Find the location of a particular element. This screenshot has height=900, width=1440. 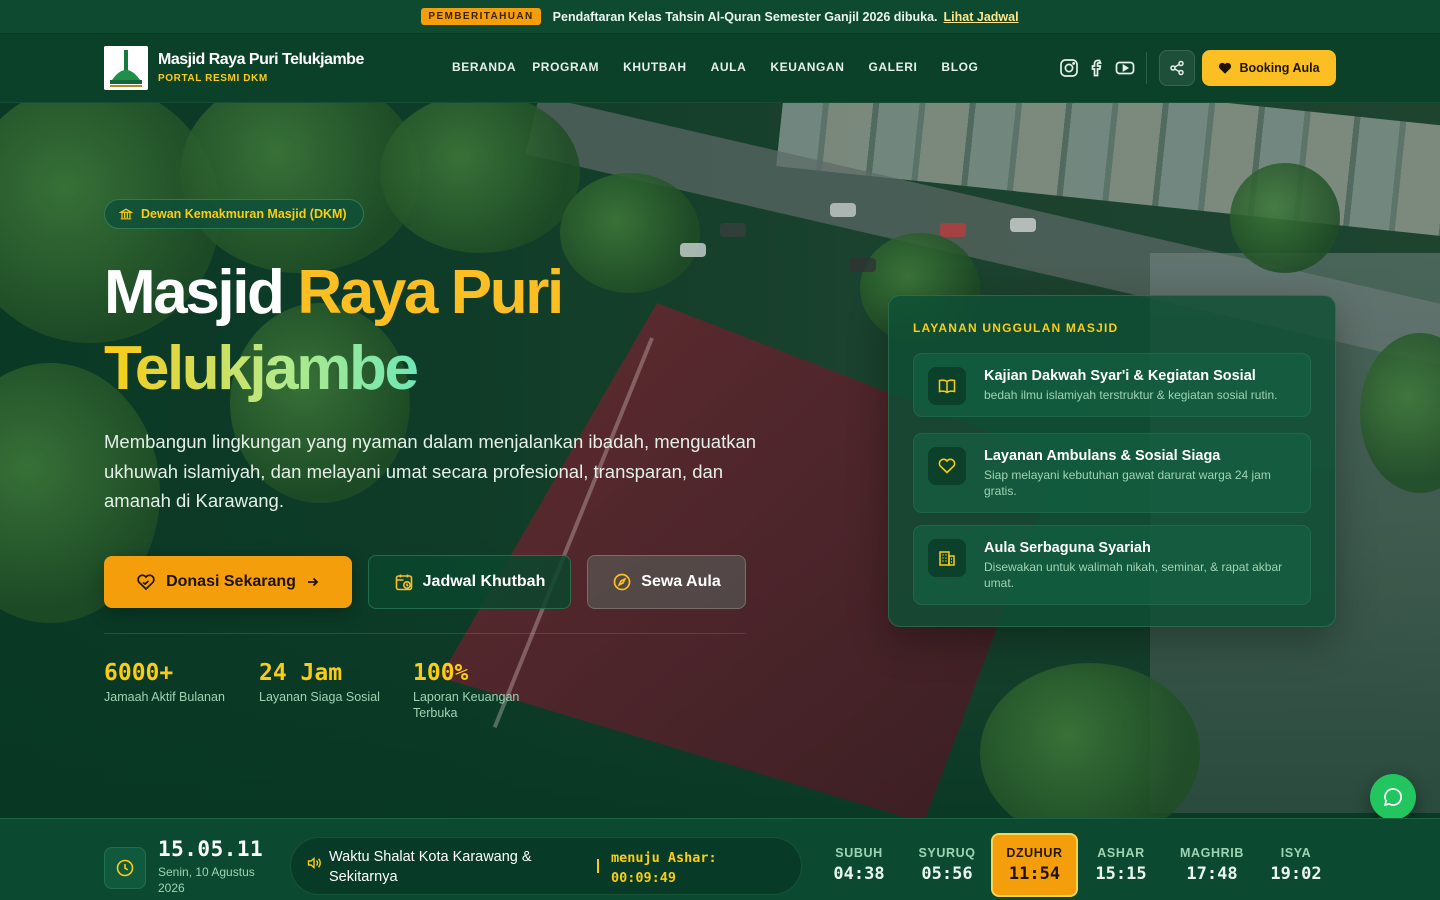

prayer-time: 05:56 is located at coordinates (947, 874).